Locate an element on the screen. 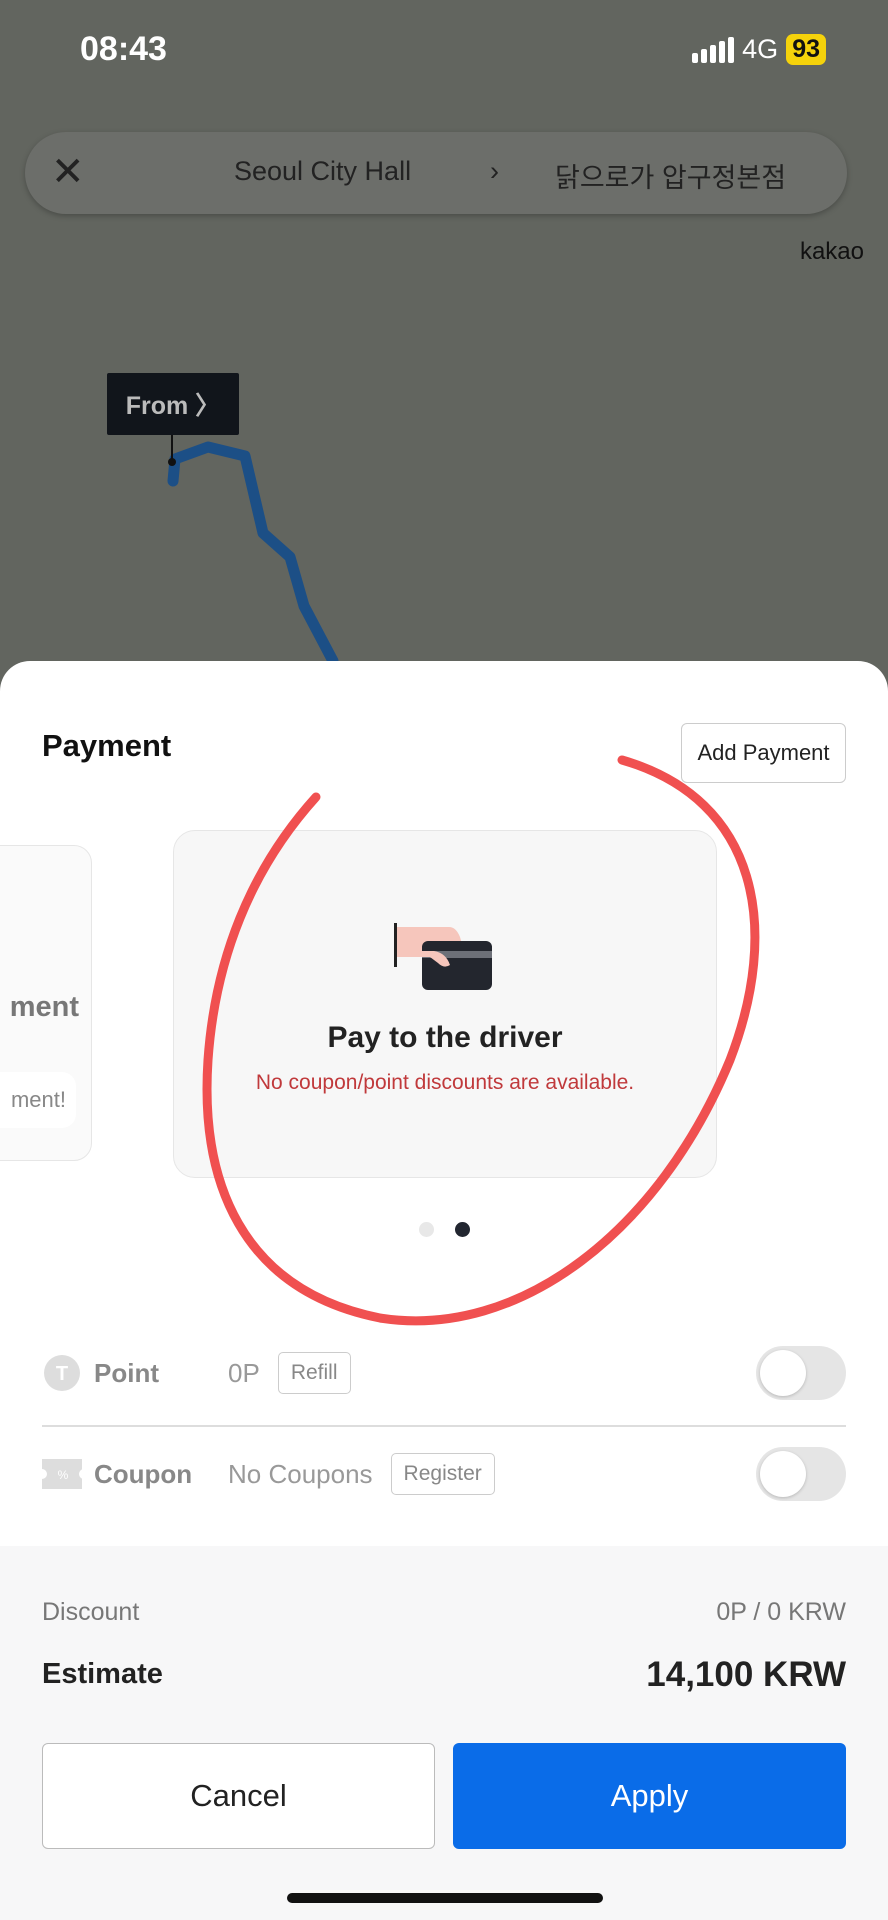 This screenshot has height=1920, width=888. coupon-value: No Coupons is located at coordinates (300, 1473).